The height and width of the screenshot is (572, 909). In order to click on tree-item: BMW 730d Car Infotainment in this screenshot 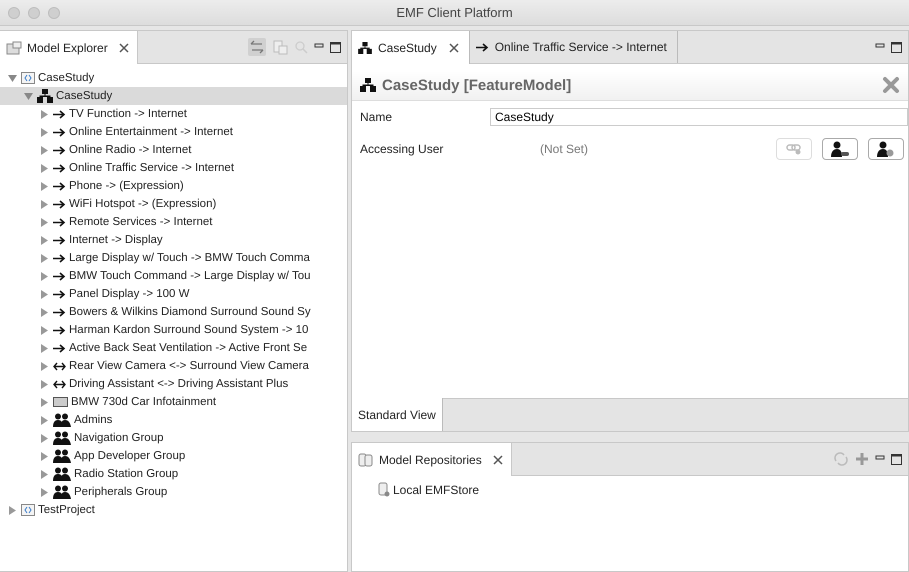, I will do `click(173, 402)`.